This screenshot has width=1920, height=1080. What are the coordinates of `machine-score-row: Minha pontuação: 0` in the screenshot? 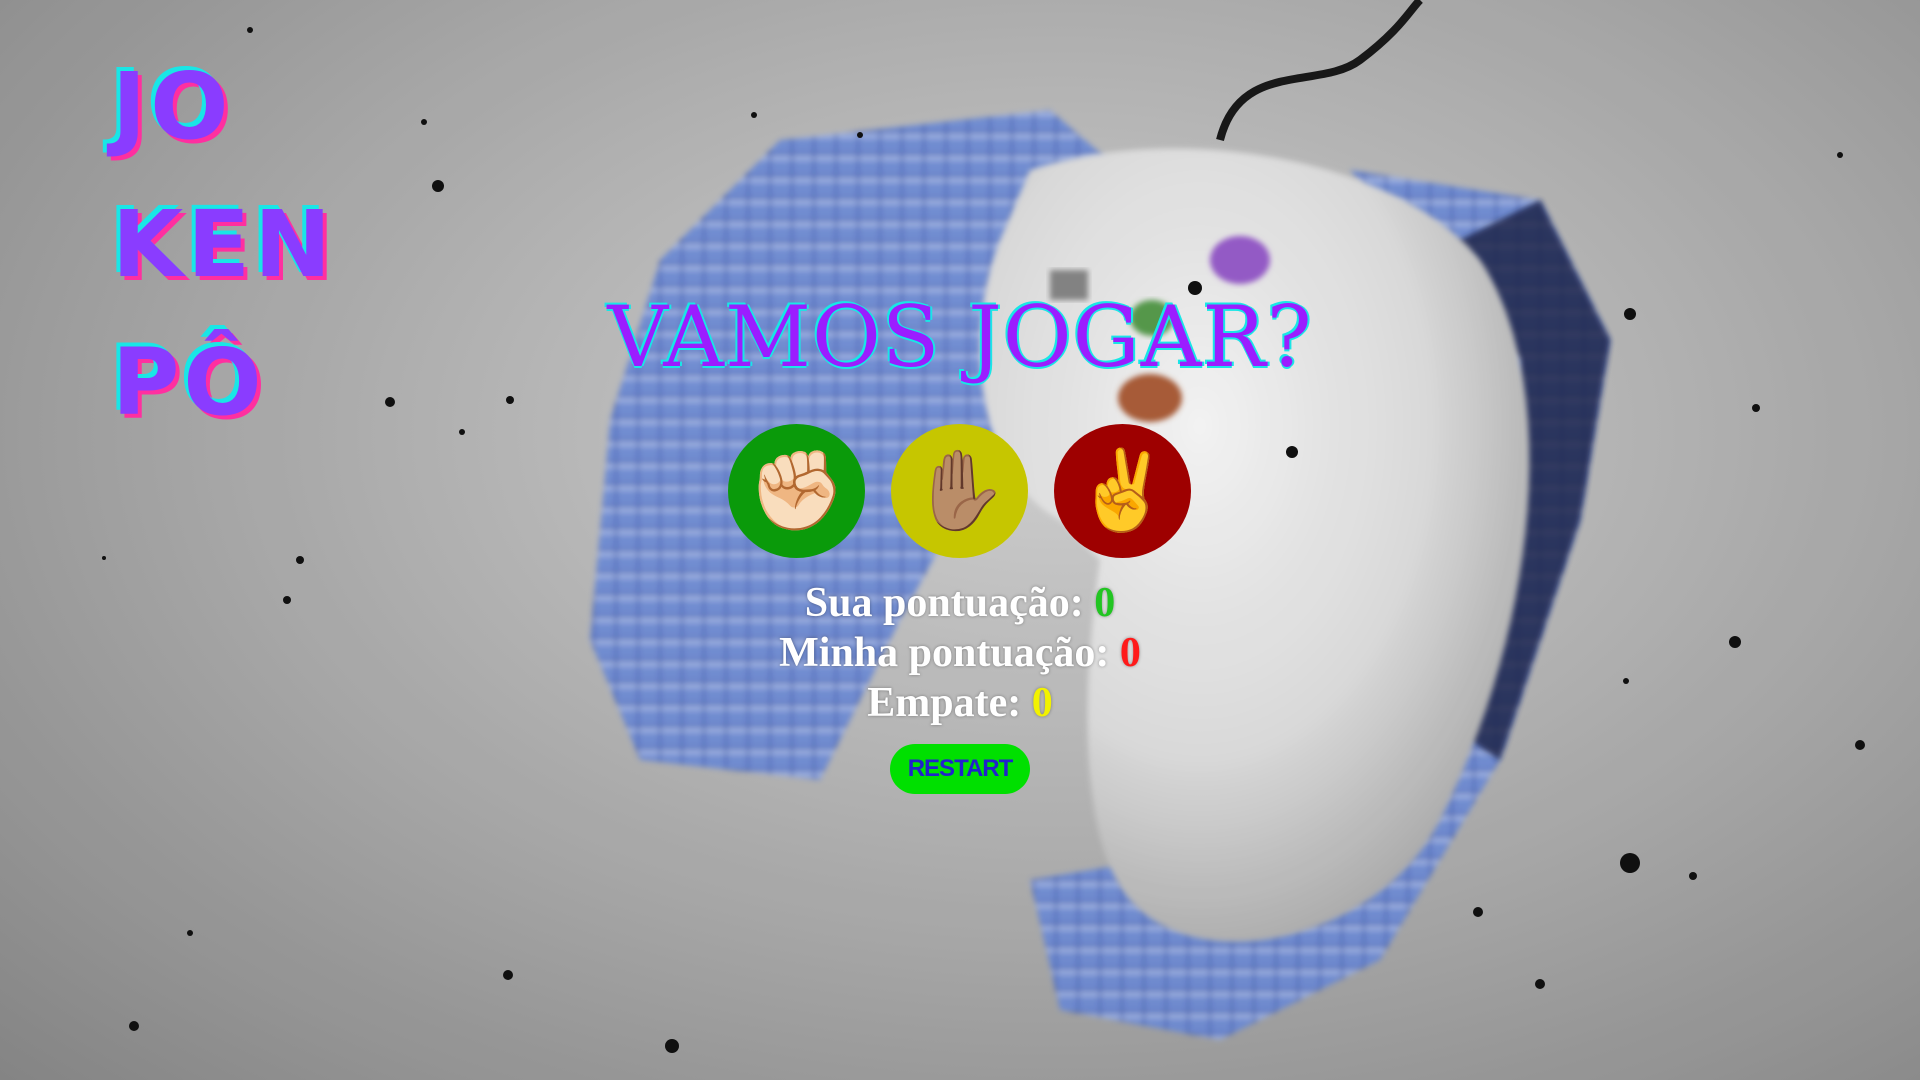 It's located at (960, 653).